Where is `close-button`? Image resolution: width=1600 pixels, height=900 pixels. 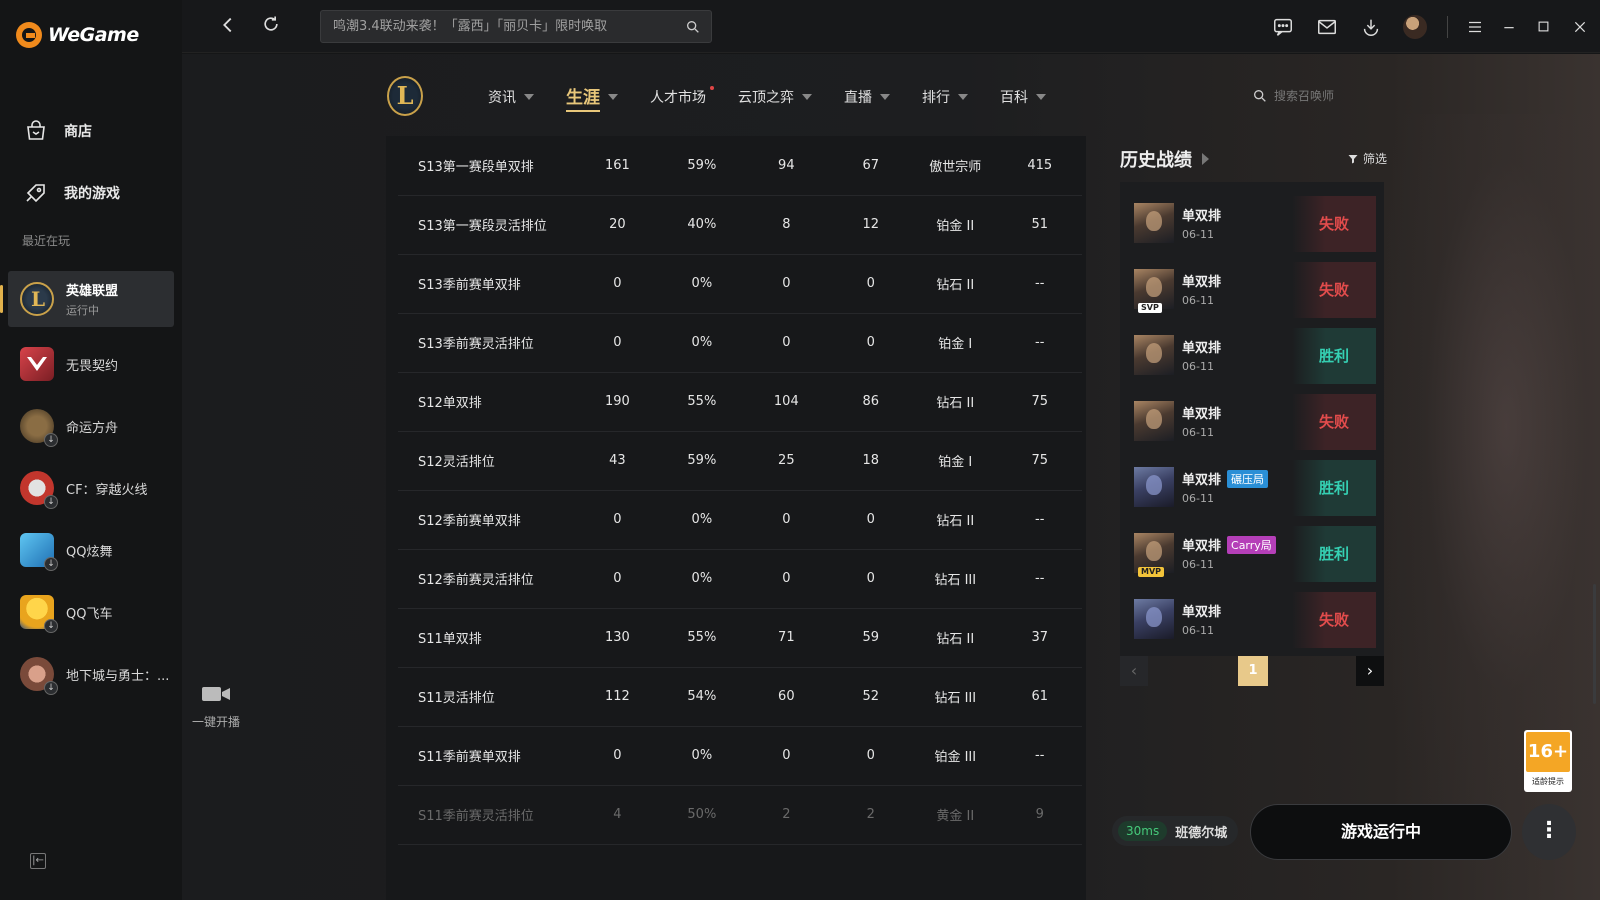
close-button is located at coordinates (1580, 26).